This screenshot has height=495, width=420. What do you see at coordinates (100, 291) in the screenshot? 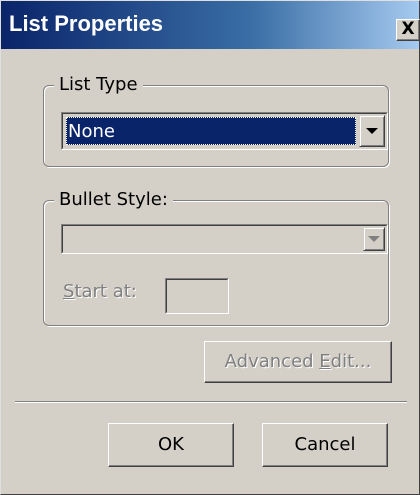
I see `start-at-label: Start at:` at bounding box center [100, 291].